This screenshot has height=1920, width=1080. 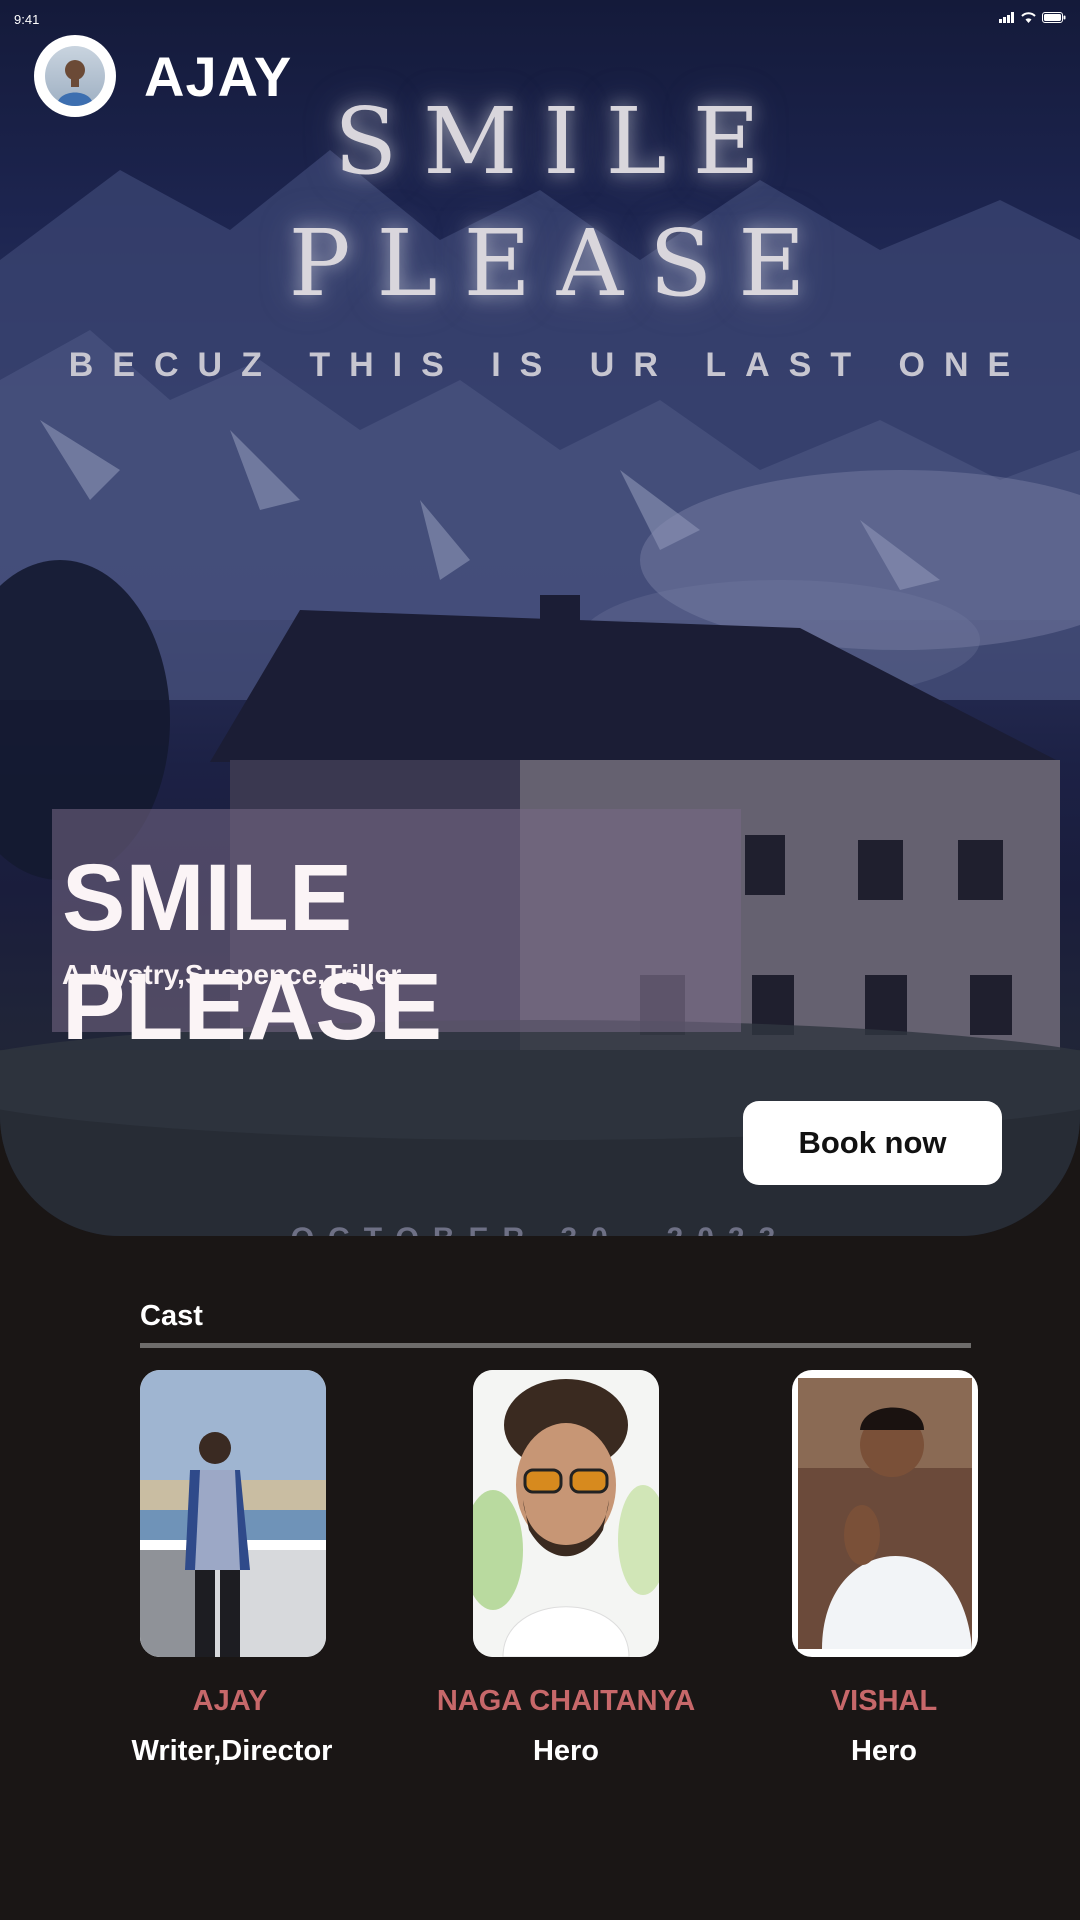 What do you see at coordinates (884, 1751) in the screenshot?
I see `cast-role-3: Hero` at bounding box center [884, 1751].